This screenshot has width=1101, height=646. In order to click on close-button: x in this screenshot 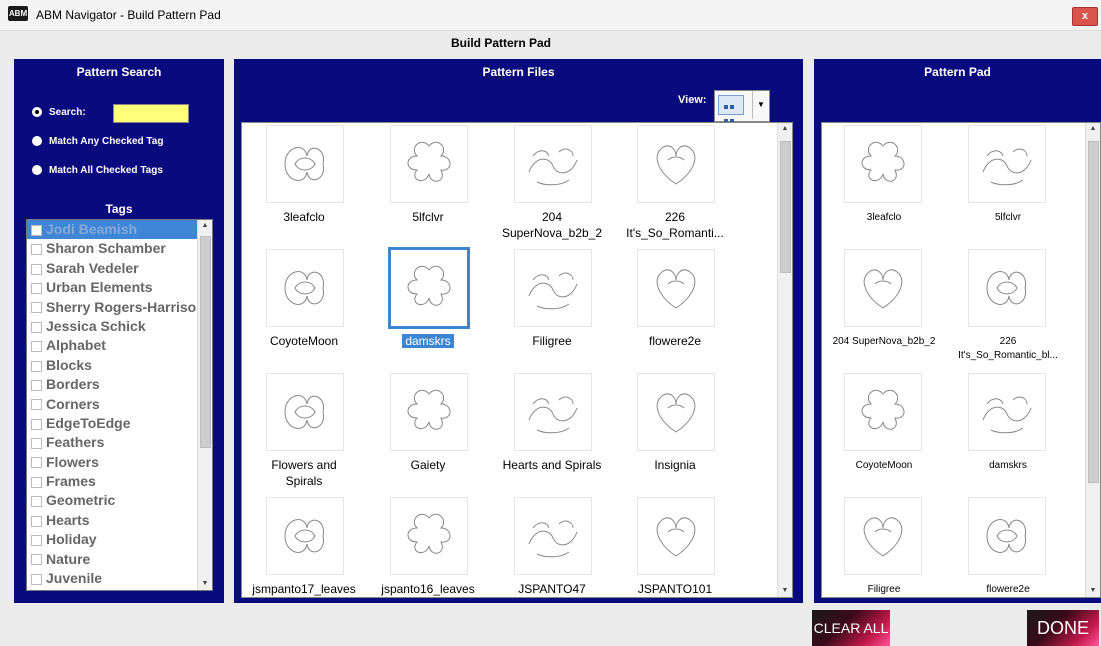, I will do `click(1085, 16)`.